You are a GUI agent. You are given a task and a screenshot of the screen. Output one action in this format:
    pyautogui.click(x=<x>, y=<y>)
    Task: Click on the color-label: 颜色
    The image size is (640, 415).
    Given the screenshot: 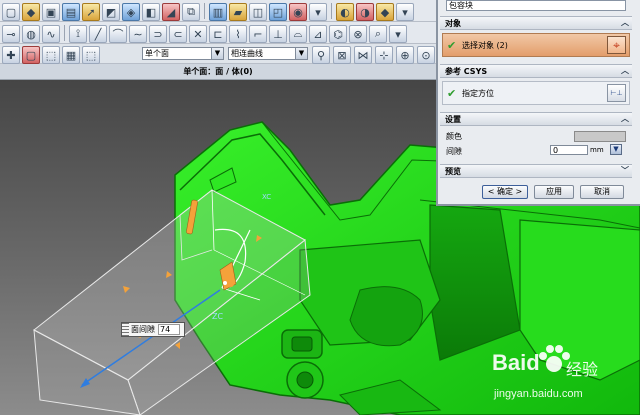 What is the action you would take?
    pyautogui.click(x=454, y=136)
    